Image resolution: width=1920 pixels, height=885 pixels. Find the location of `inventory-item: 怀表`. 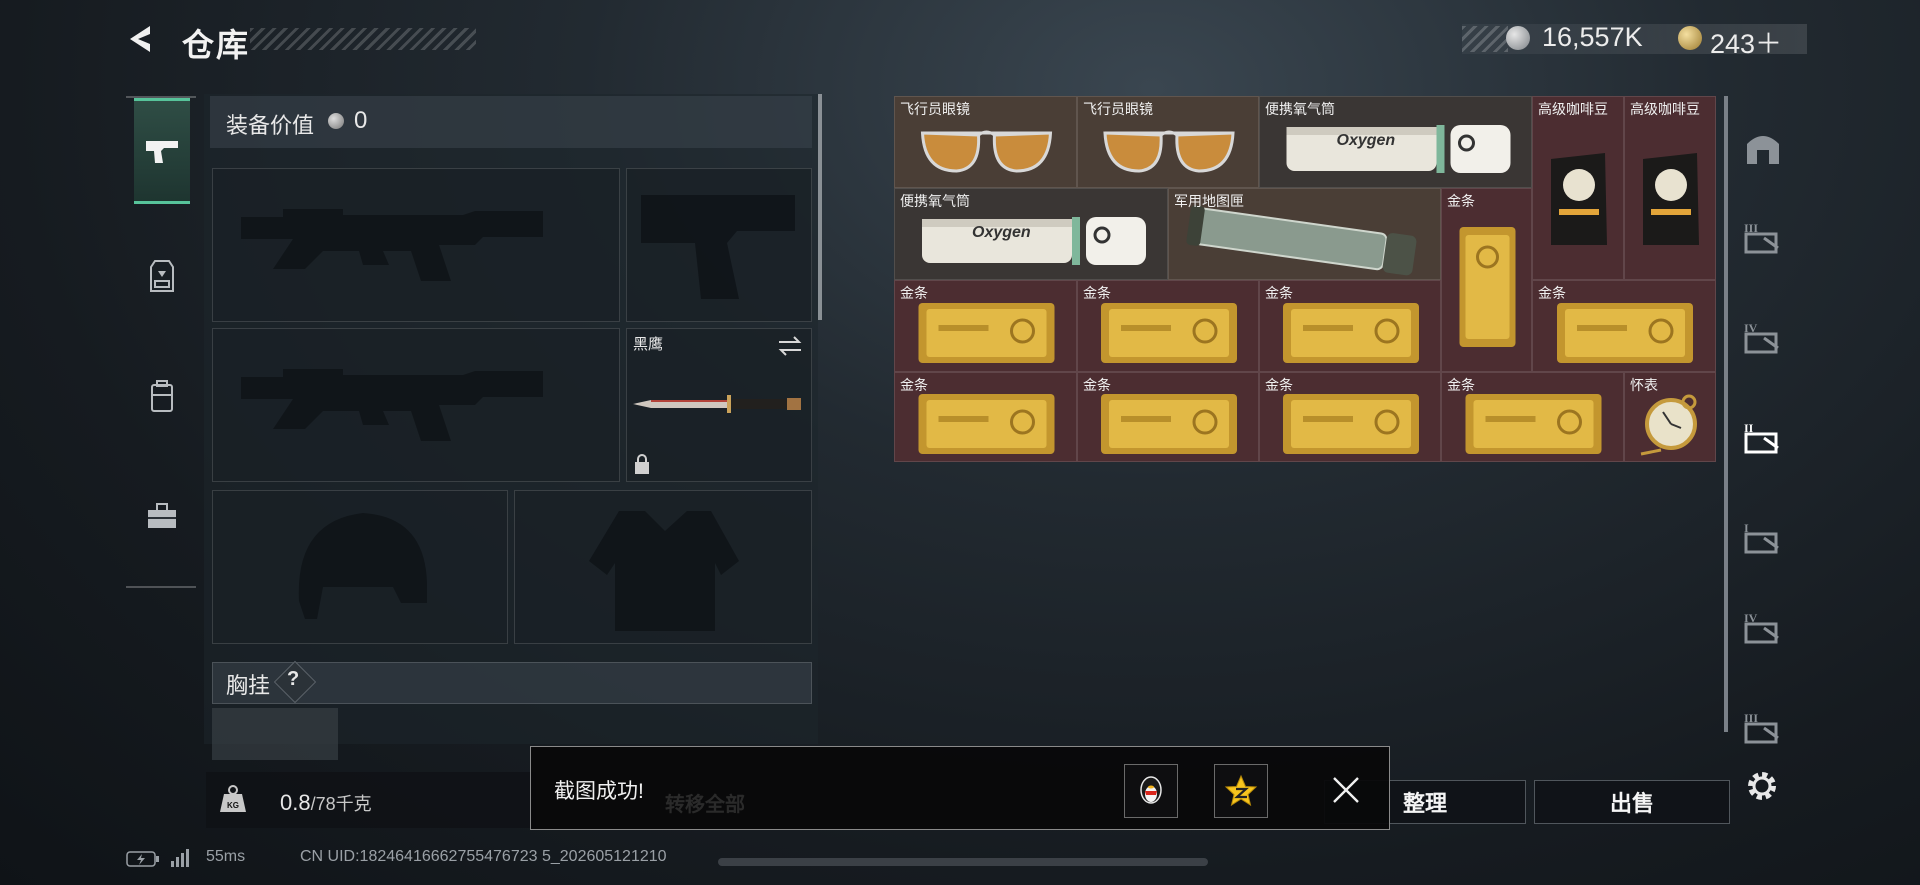

inventory-item: 怀表 is located at coordinates (1670, 417).